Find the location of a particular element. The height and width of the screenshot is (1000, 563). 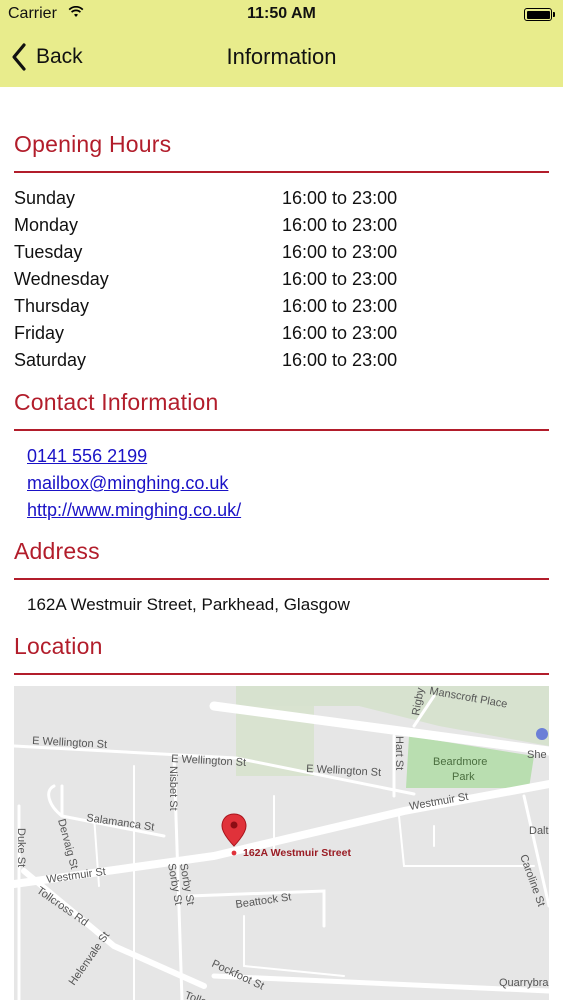

map-street-label: Nisbet St is located at coordinates (173, 788).